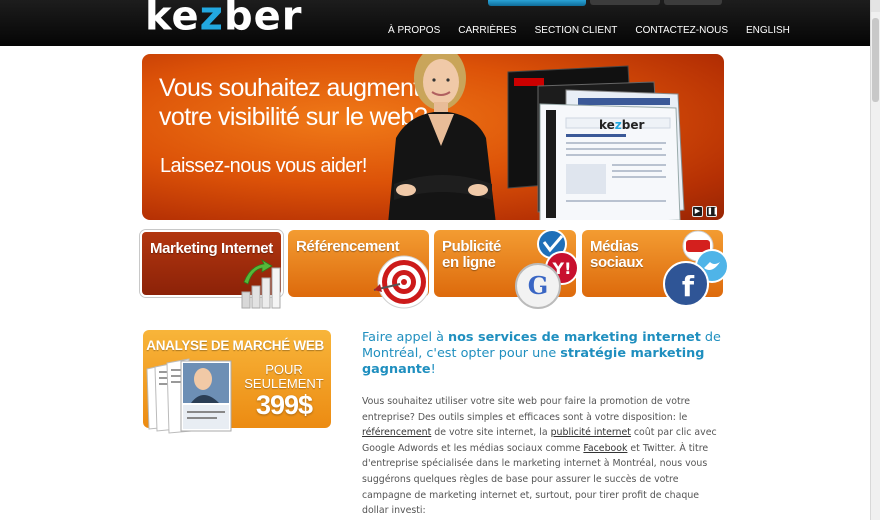 Image resolution: width=880 pixels, height=520 pixels. What do you see at coordinates (211, 248) in the screenshot?
I see `tab-label: Marketing Internet` at bounding box center [211, 248].